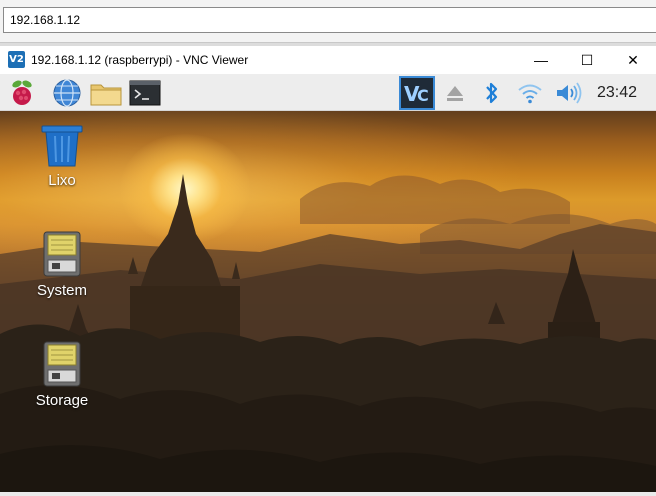 Image resolution: width=656 pixels, height=496 pixels. I want to click on taskbar: V C 23:42, so click(328, 92).